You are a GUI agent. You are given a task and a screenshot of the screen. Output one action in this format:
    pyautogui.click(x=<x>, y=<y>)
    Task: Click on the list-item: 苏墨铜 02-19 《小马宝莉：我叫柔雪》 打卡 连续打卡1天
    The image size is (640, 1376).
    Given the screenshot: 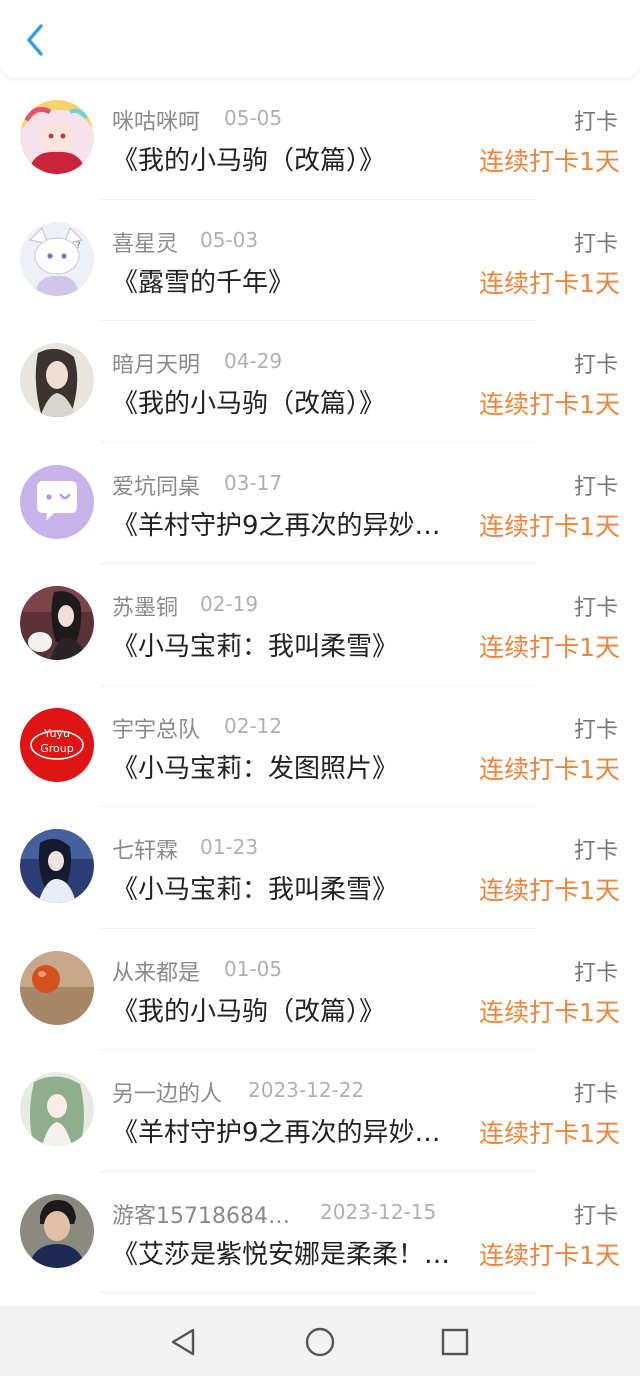 What is the action you would take?
    pyautogui.click(x=320, y=625)
    